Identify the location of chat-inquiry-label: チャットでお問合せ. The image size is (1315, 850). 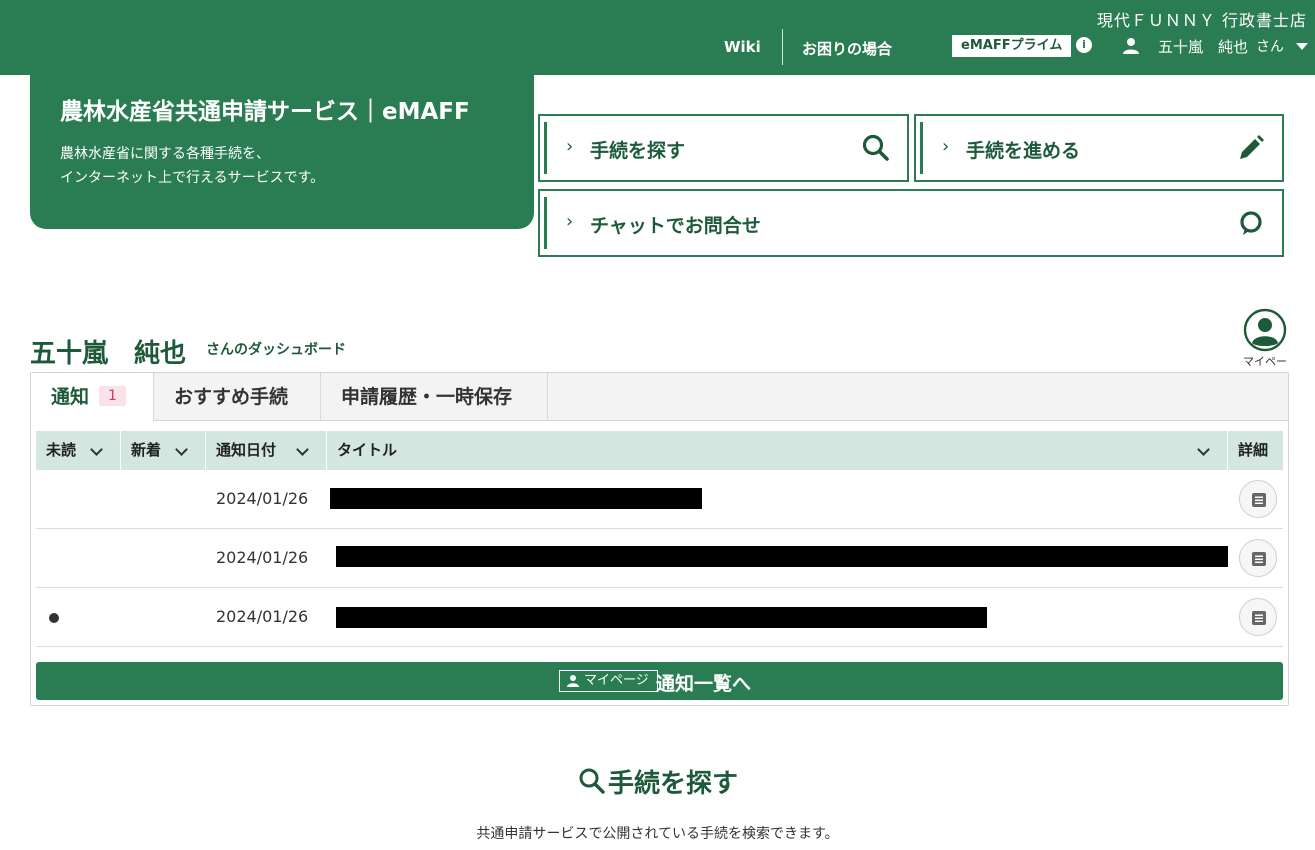
(675, 226).